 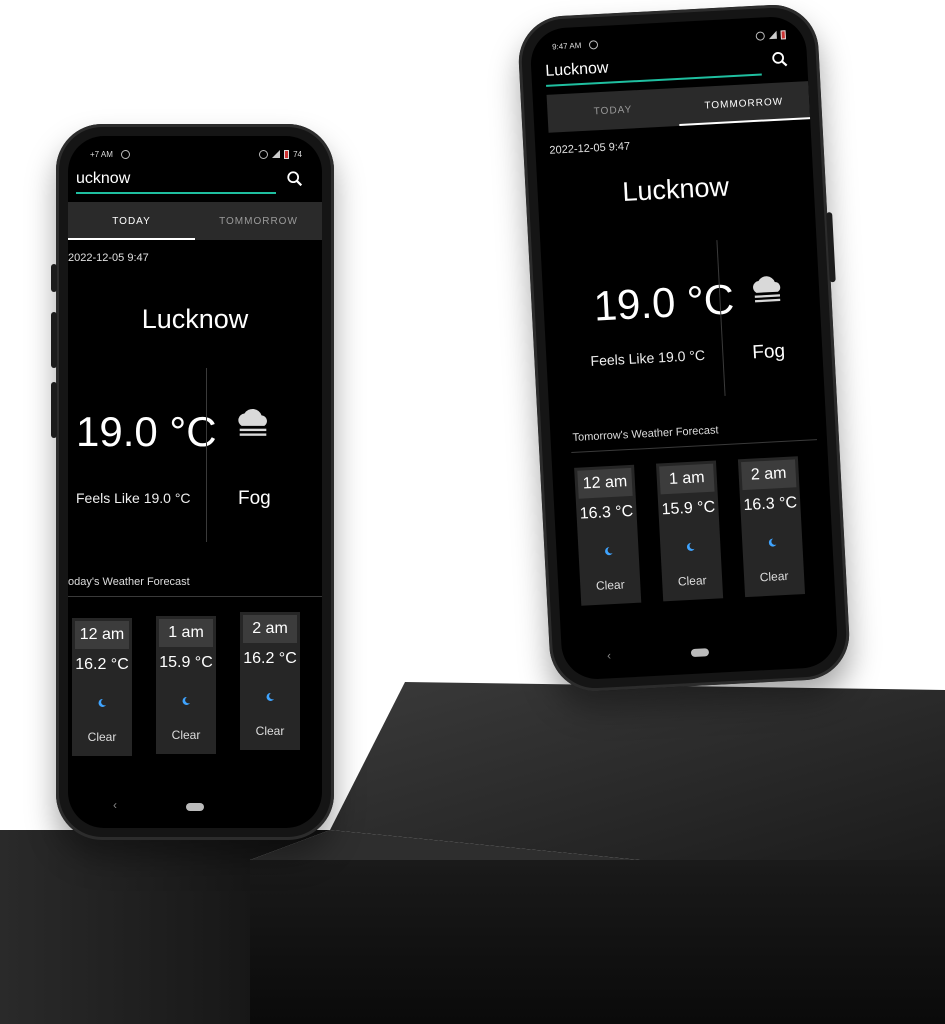 I want to click on battery-level: 74, so click(x=297, y=154).